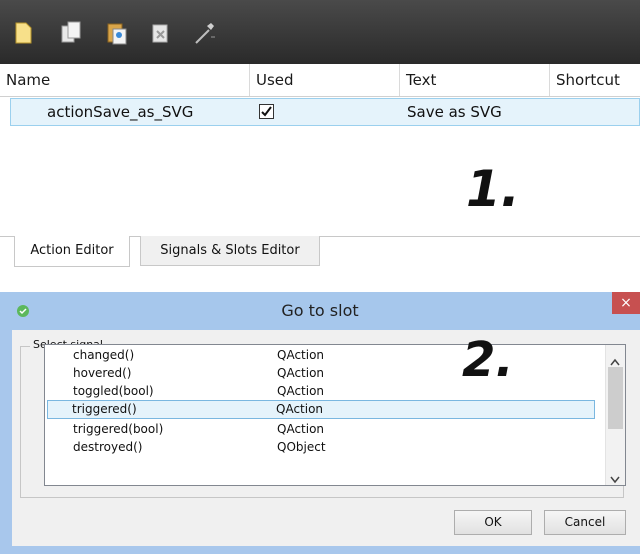 The width and height of the screenshot is (640, 554). What do you see at coordinates (71, 33) in the screenshot?
I see `copy-icon` at bounding box center [71, 33].